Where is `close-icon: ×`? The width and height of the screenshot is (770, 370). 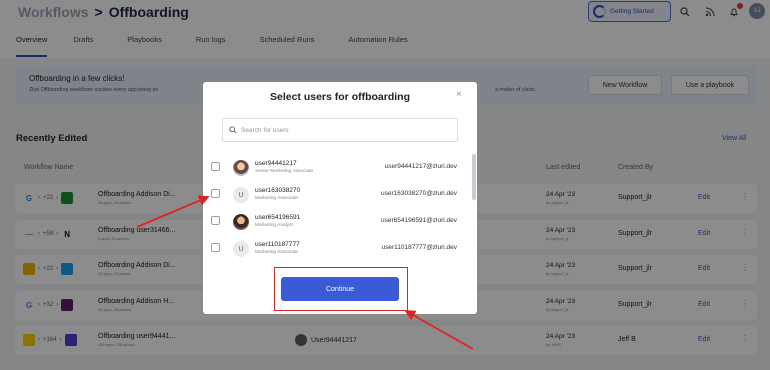
close-icon: × is located at coordinates (459, 94).